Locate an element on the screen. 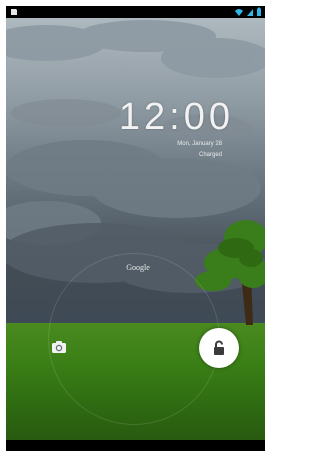  date-label: Mon, January 28 is located at coordinates (199, 144).